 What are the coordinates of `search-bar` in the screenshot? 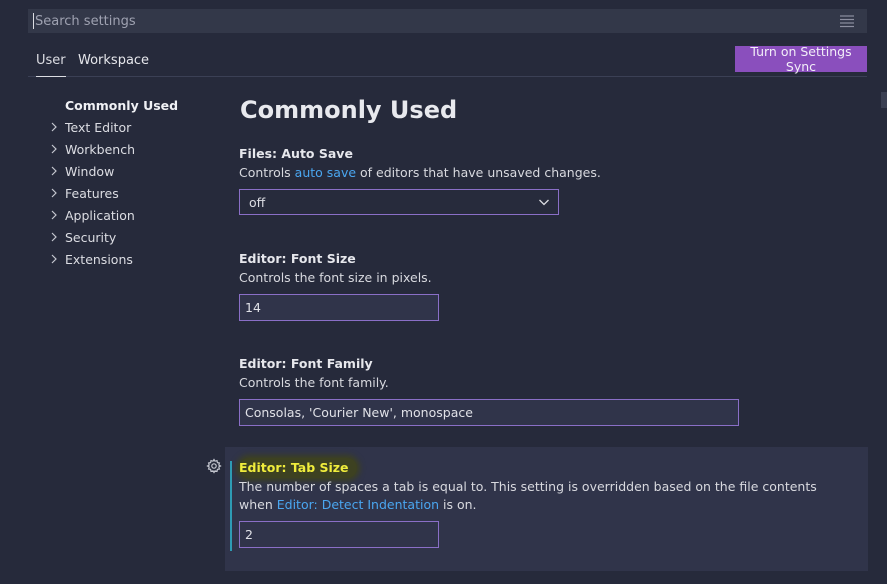 It's located at (447, 21).